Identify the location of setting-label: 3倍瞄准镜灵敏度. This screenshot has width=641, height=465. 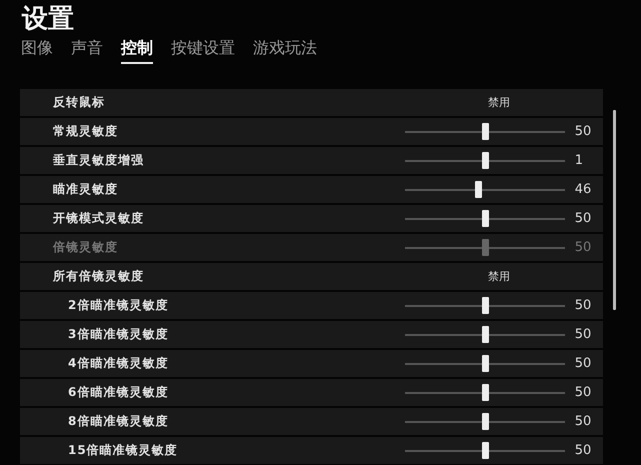
(118, 334).